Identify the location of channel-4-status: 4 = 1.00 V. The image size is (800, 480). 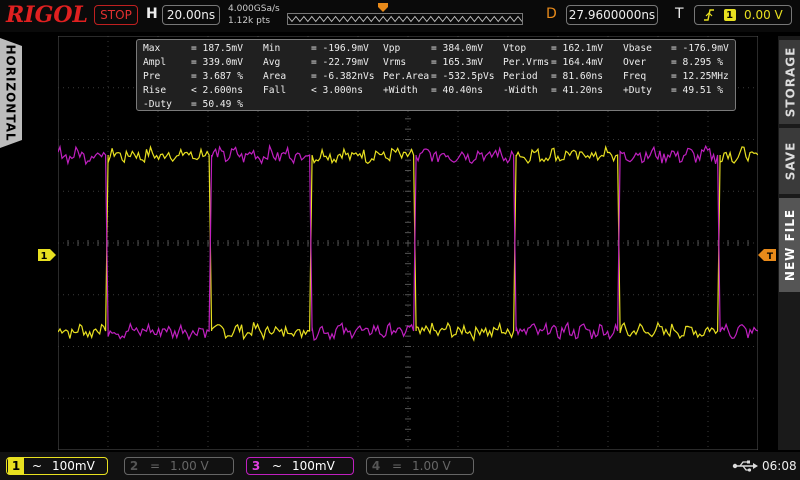
(420, 466).